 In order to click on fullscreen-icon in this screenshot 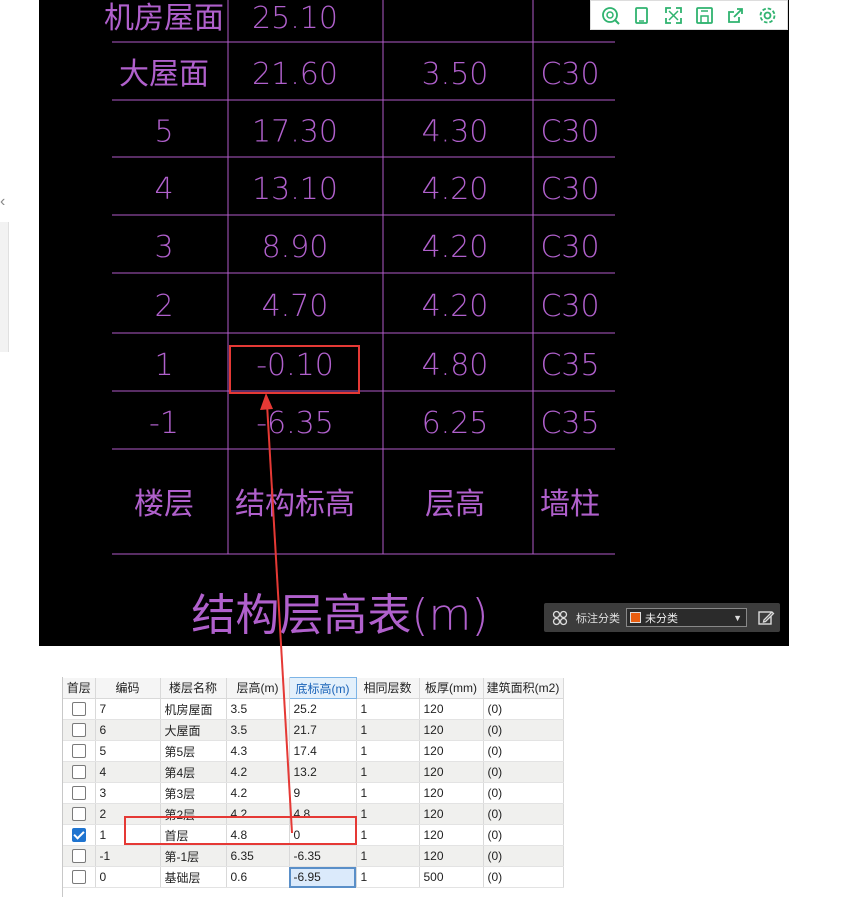, I will do `click(673, 15)`.